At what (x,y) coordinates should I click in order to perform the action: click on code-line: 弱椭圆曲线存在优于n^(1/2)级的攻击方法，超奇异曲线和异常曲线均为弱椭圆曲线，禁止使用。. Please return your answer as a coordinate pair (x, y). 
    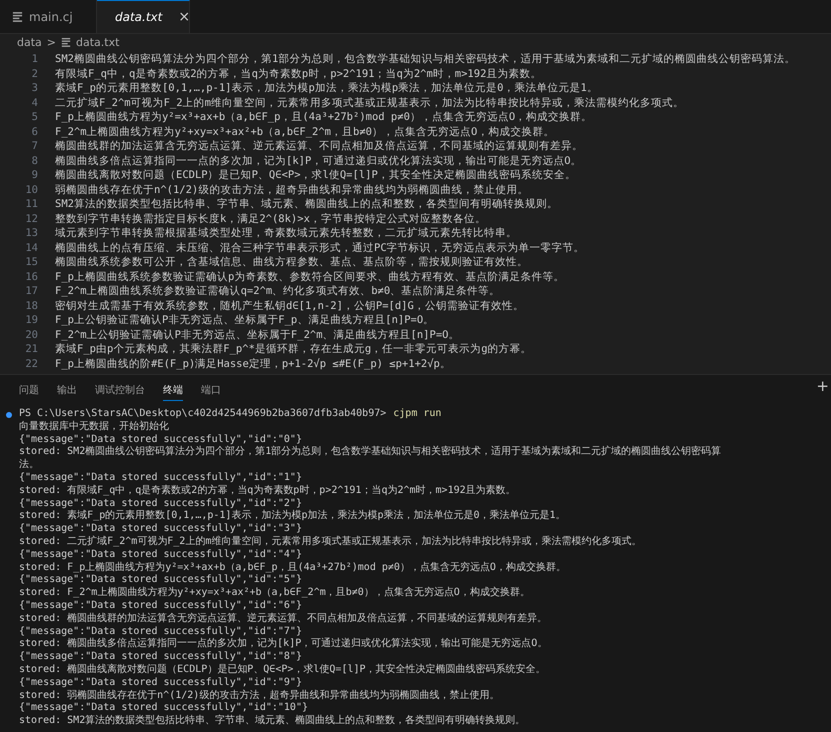
    Looking at the image, I should click on (291, 189).